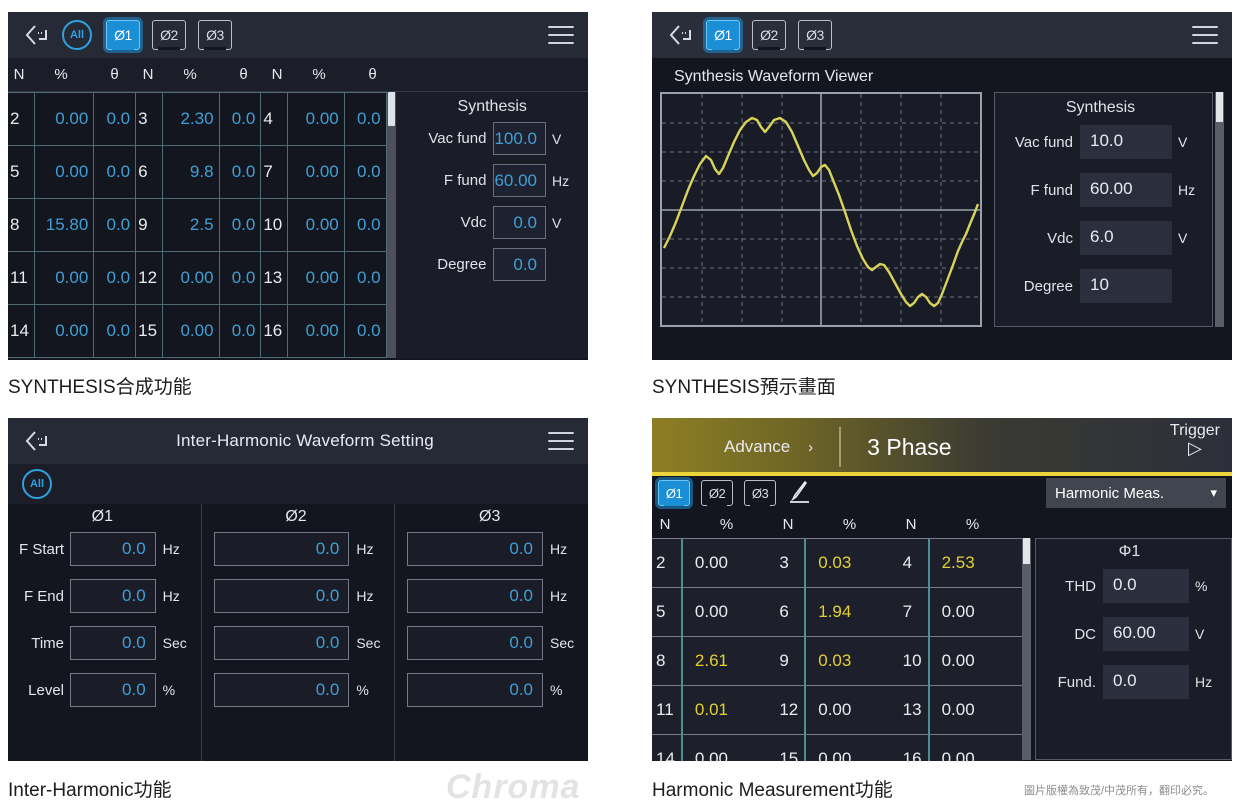 The width and height of the screenshot is (1240, 807). Describe the element at coordinates (1219, 209) in the screenshot. I see `panel2-scrollbar` at that location.